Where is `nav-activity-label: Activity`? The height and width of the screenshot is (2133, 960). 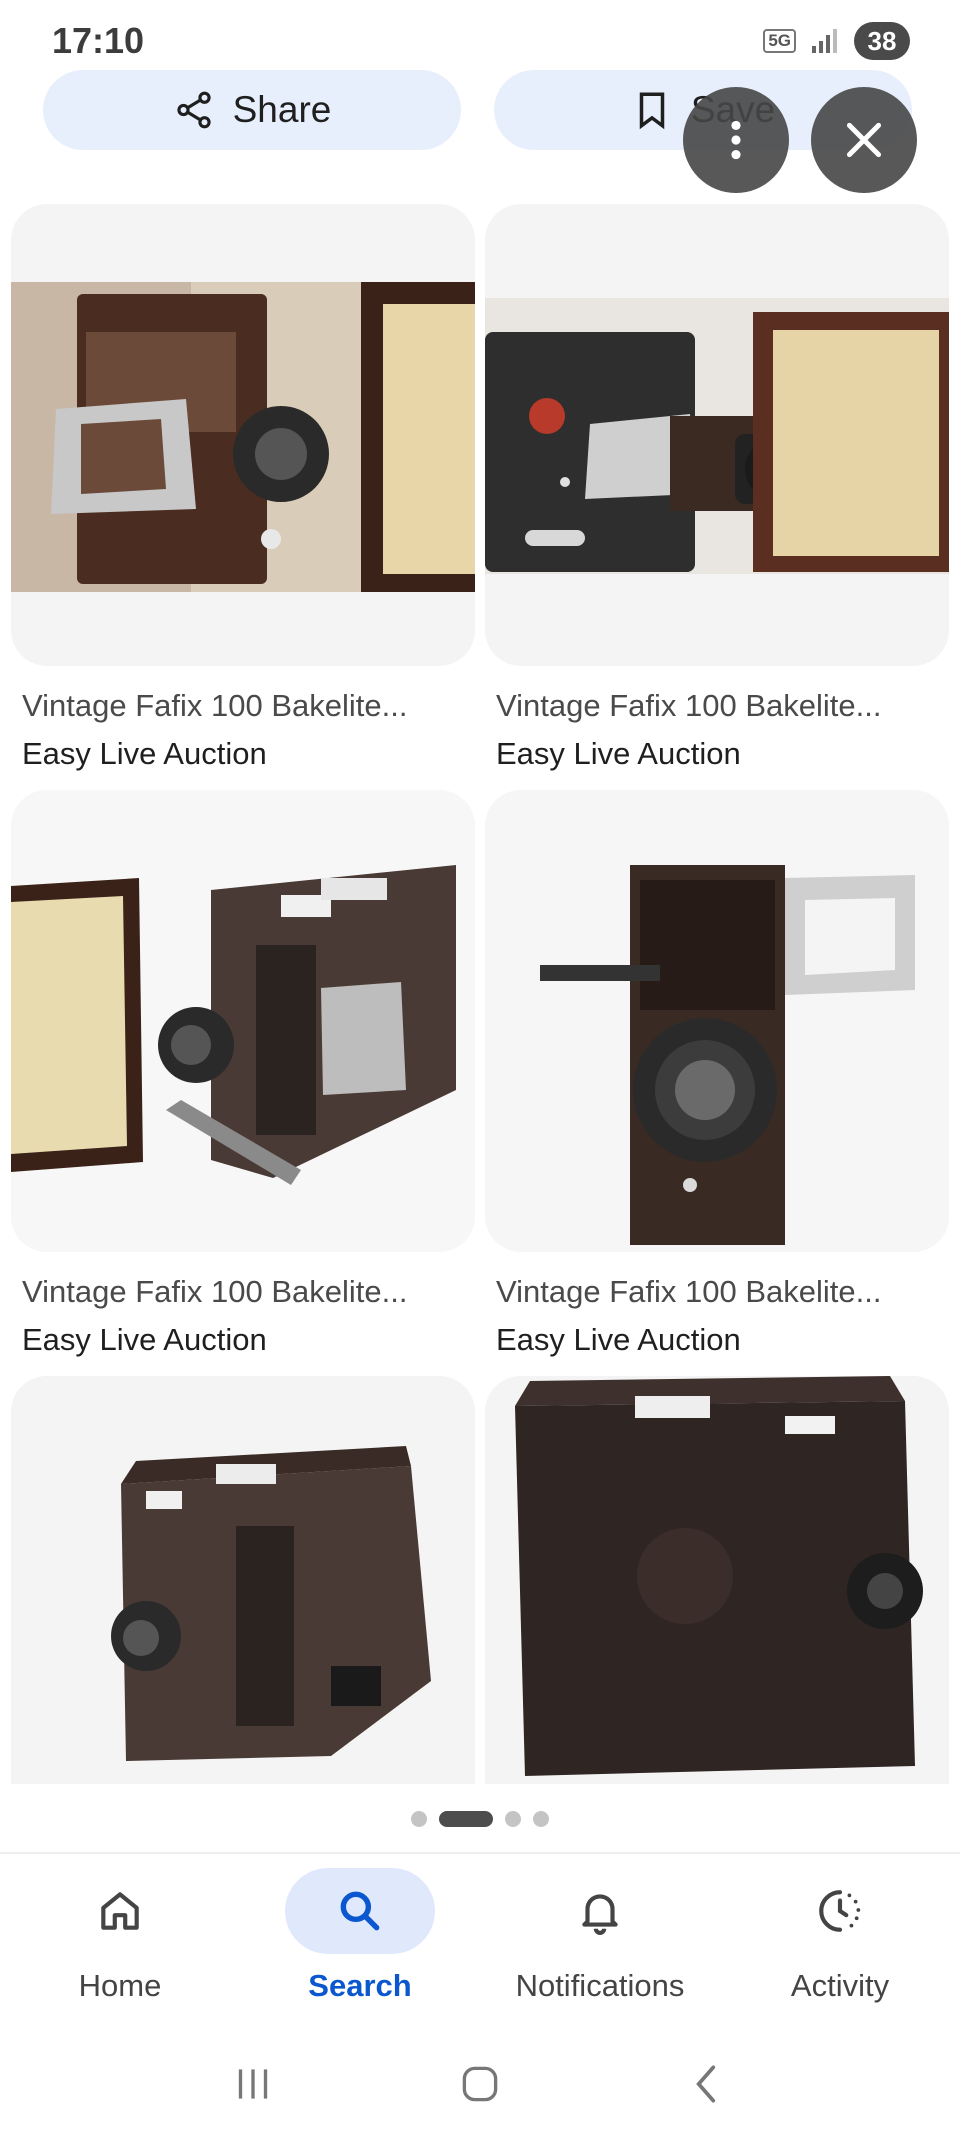 nav-activity-label: Activity is located at coordinates (840, 1985).